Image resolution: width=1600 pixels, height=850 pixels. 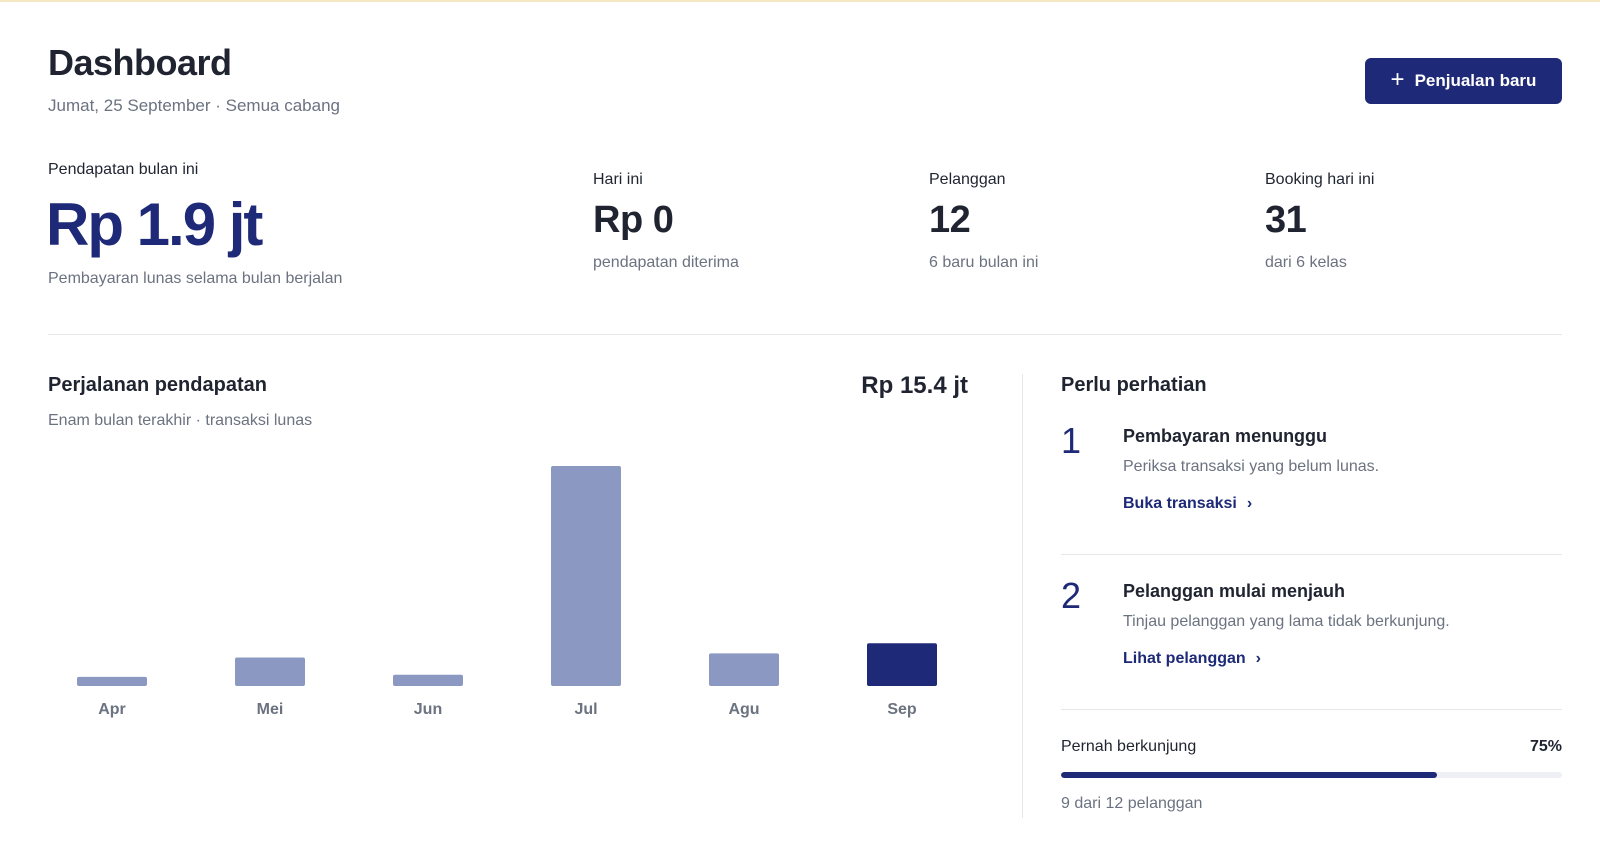 I want to click on kpi-customers-sub: 6 baru bulan ini, so click(x=984, y=262).